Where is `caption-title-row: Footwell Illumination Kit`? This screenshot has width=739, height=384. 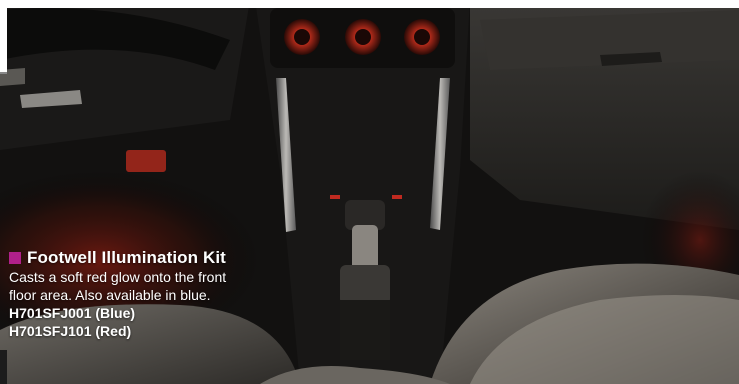 caption-title-row: Footwell Illumination Kit is located at coordinates (154, 258).